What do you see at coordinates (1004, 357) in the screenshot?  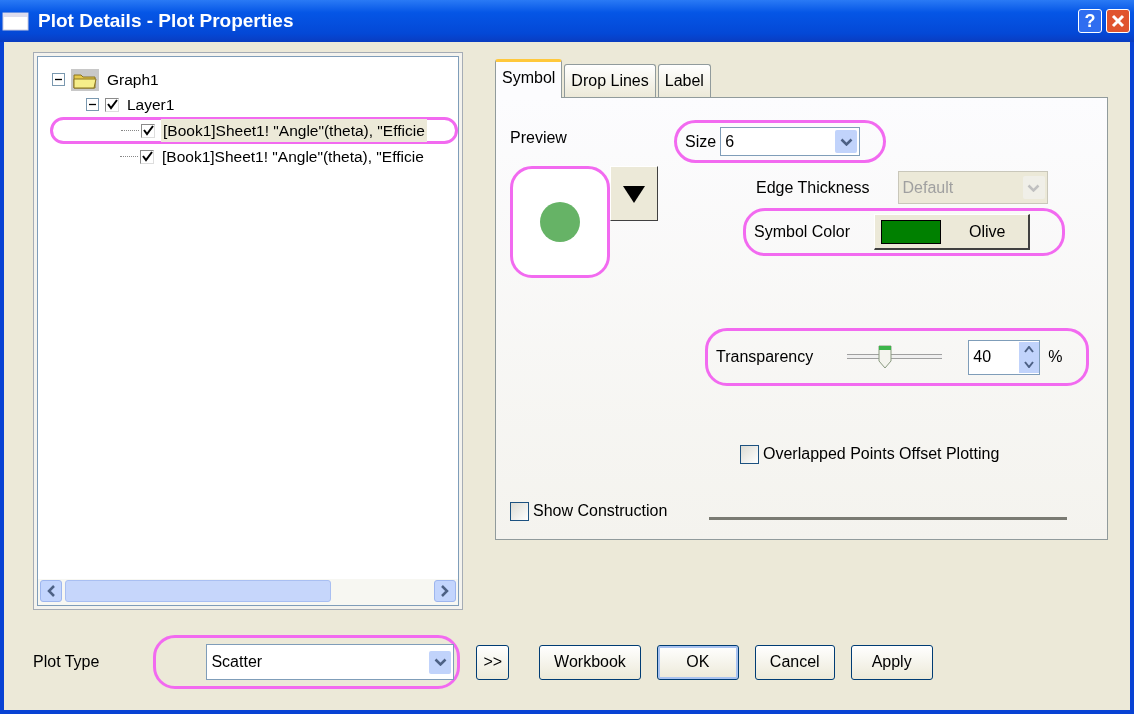 I see `transparency-spinner: 40` at bounding box center [1004, 357].